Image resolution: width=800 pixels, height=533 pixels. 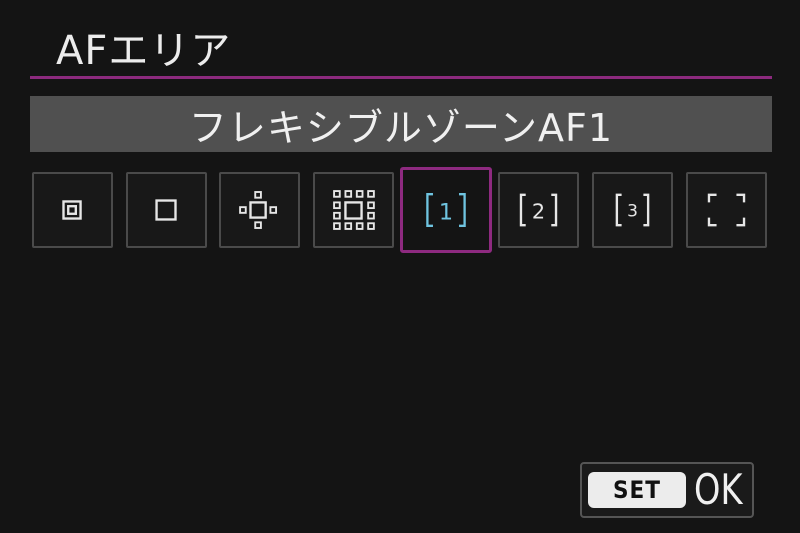 I want to click on ok-label: OK, so click(x=718, y=489).